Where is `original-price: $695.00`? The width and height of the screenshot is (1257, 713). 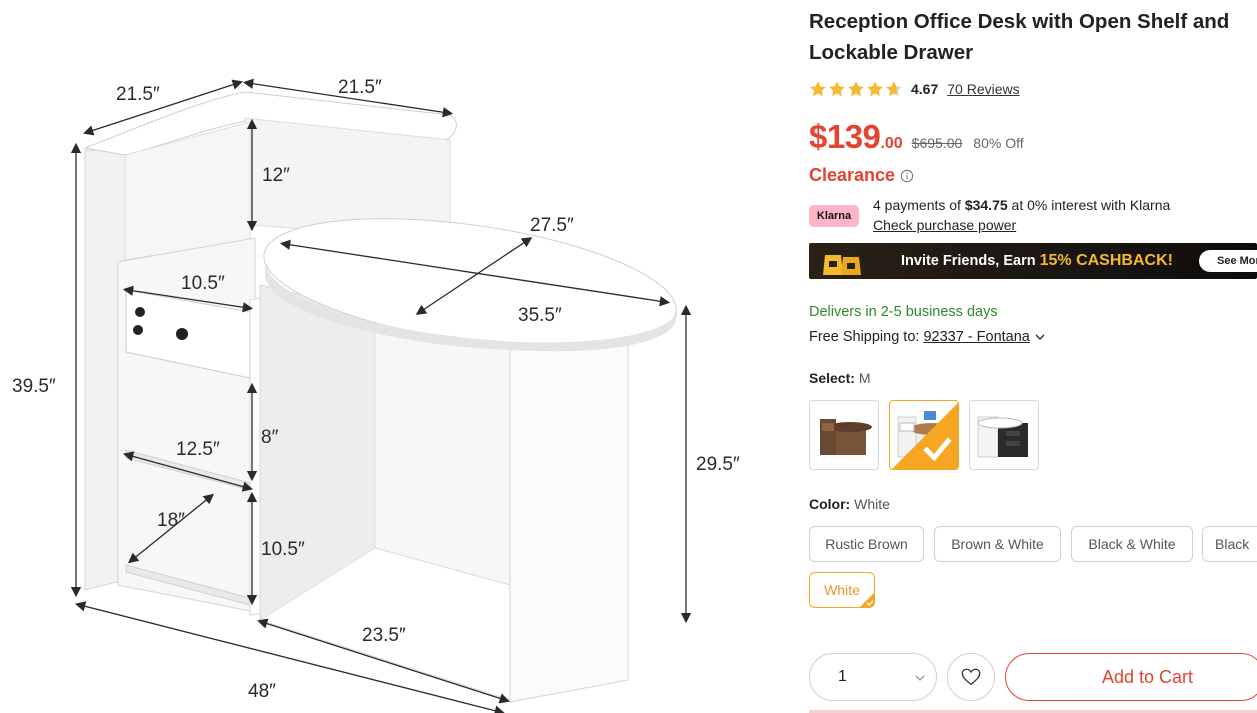 original-price: $695.00 is located at coordinates (937, 143).